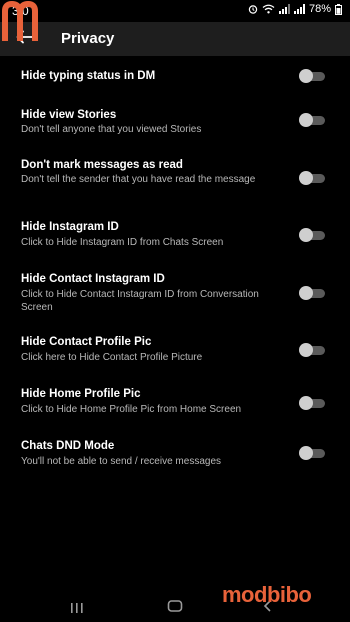  What do you see at coordinates (319, 9) in the screenshot?
I see `battery-percent: 78%` at bounding box center [319, 9].